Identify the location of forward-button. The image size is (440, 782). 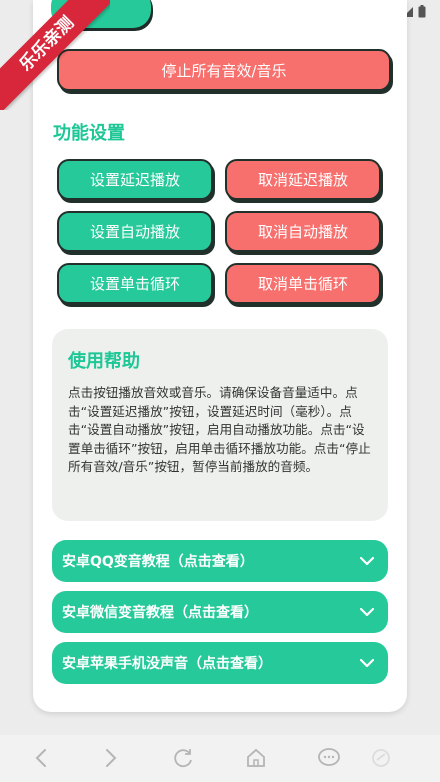
(111, 758).